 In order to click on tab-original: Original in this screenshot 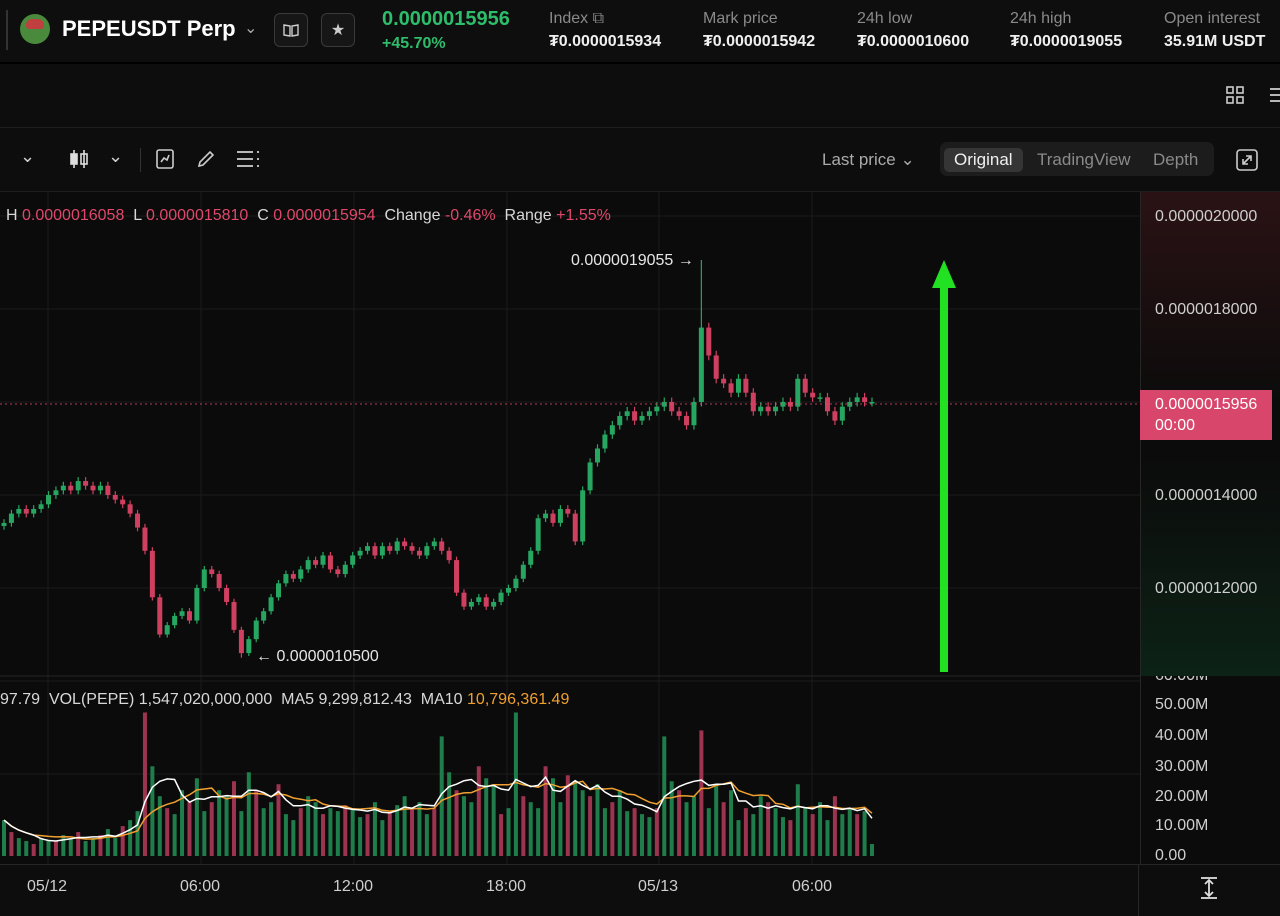, I will do `click(983, 160)`.